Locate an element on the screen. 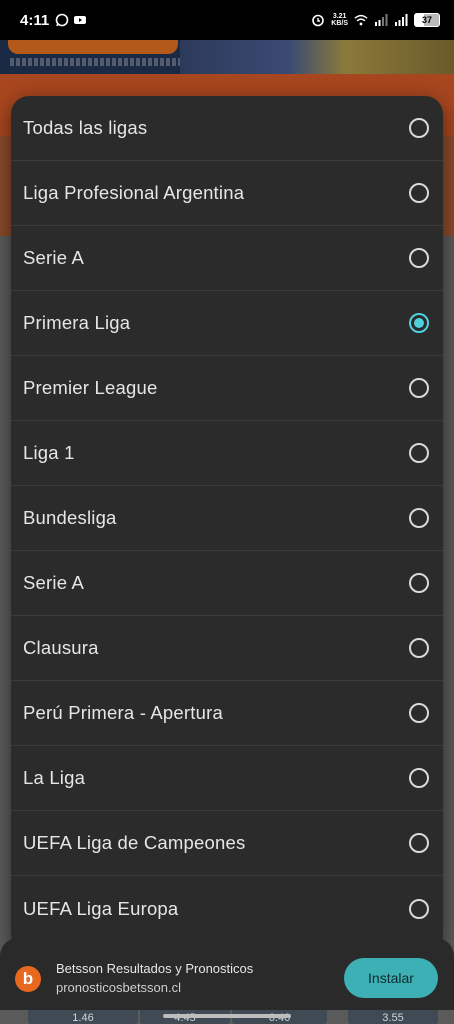  league-option: Clausura is located at coordinates (227, 648).